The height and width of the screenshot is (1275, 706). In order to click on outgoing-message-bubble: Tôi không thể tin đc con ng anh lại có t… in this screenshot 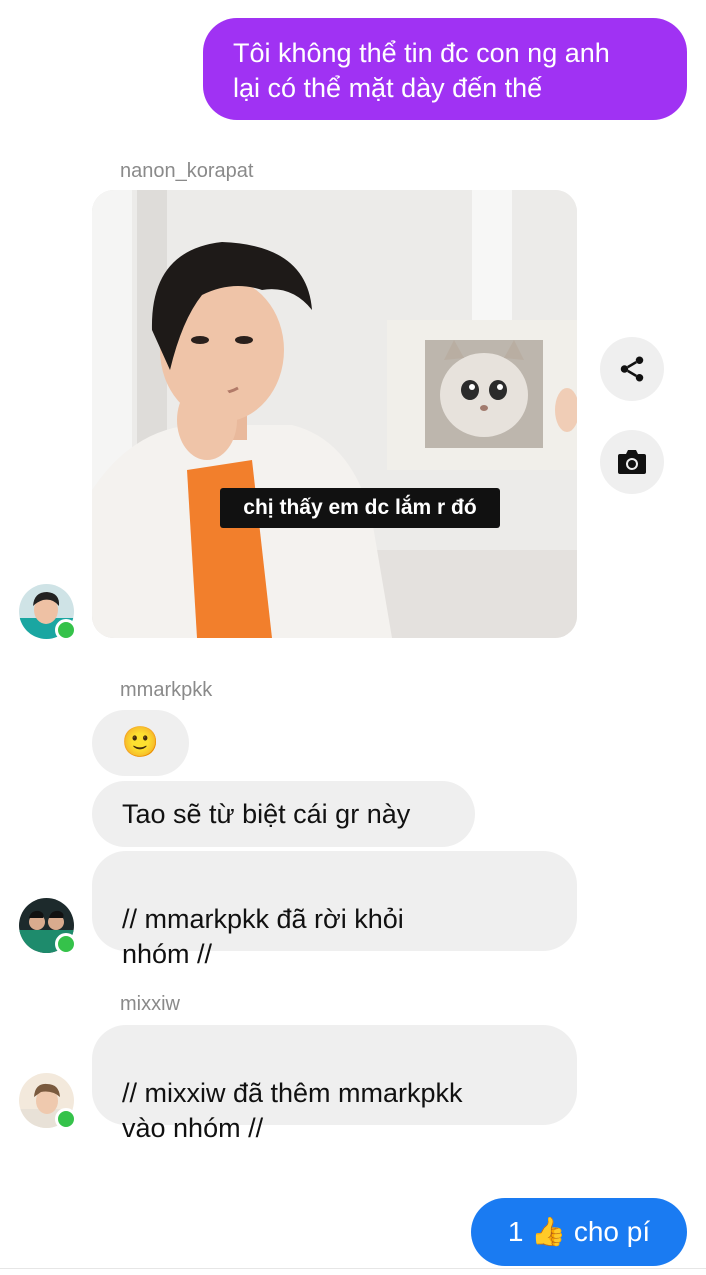, I will do `click(445, 69)`.